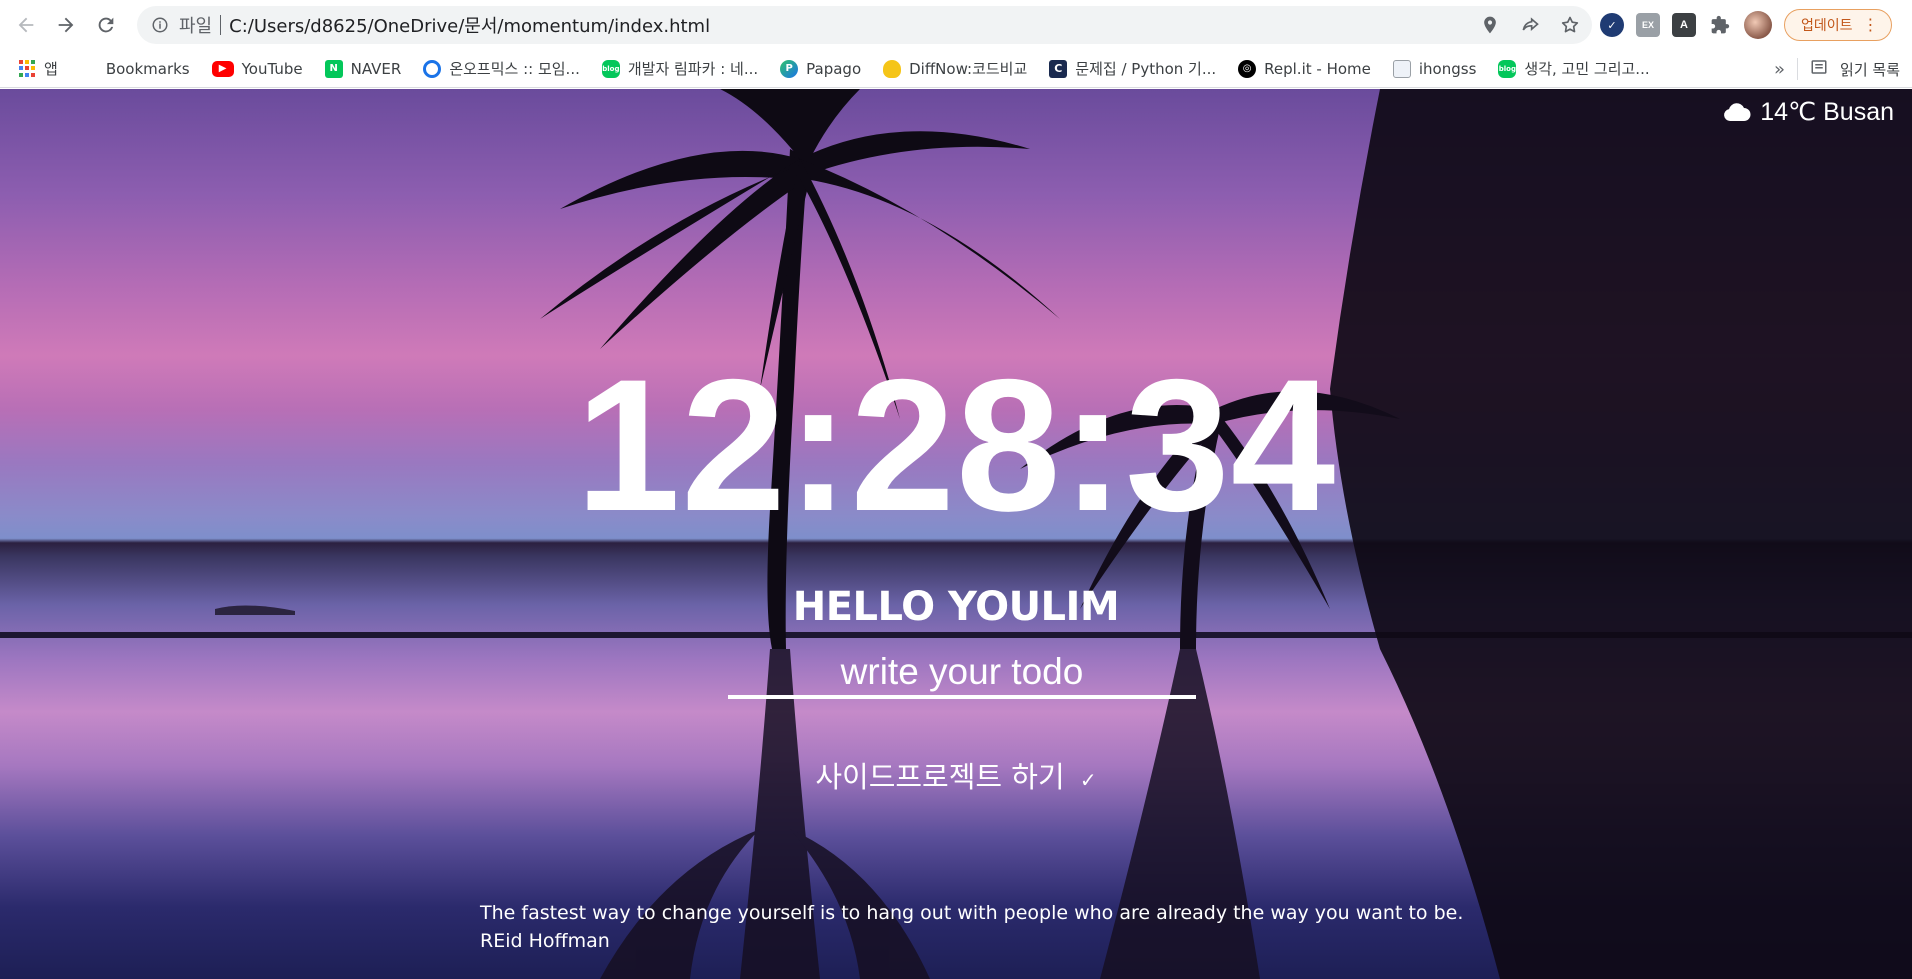  What do you see at coordinates (962, 674) in the screenshot?
I see `todo-input` at bounding box center [962, 674].